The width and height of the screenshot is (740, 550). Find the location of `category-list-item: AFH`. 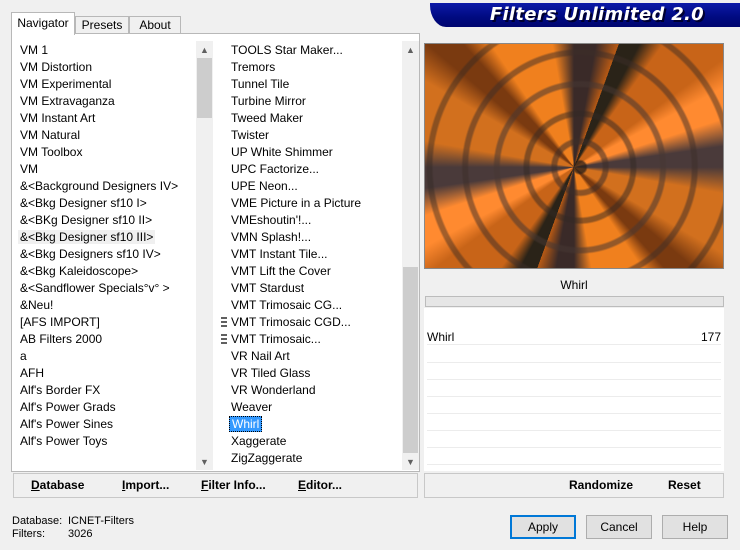

category-list-item: AFH is located at coordinates (30, 373).